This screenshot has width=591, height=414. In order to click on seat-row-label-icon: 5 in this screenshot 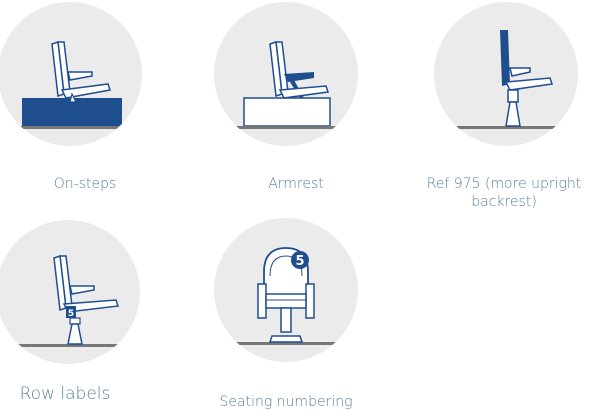, I will do `click(70, 300)`.